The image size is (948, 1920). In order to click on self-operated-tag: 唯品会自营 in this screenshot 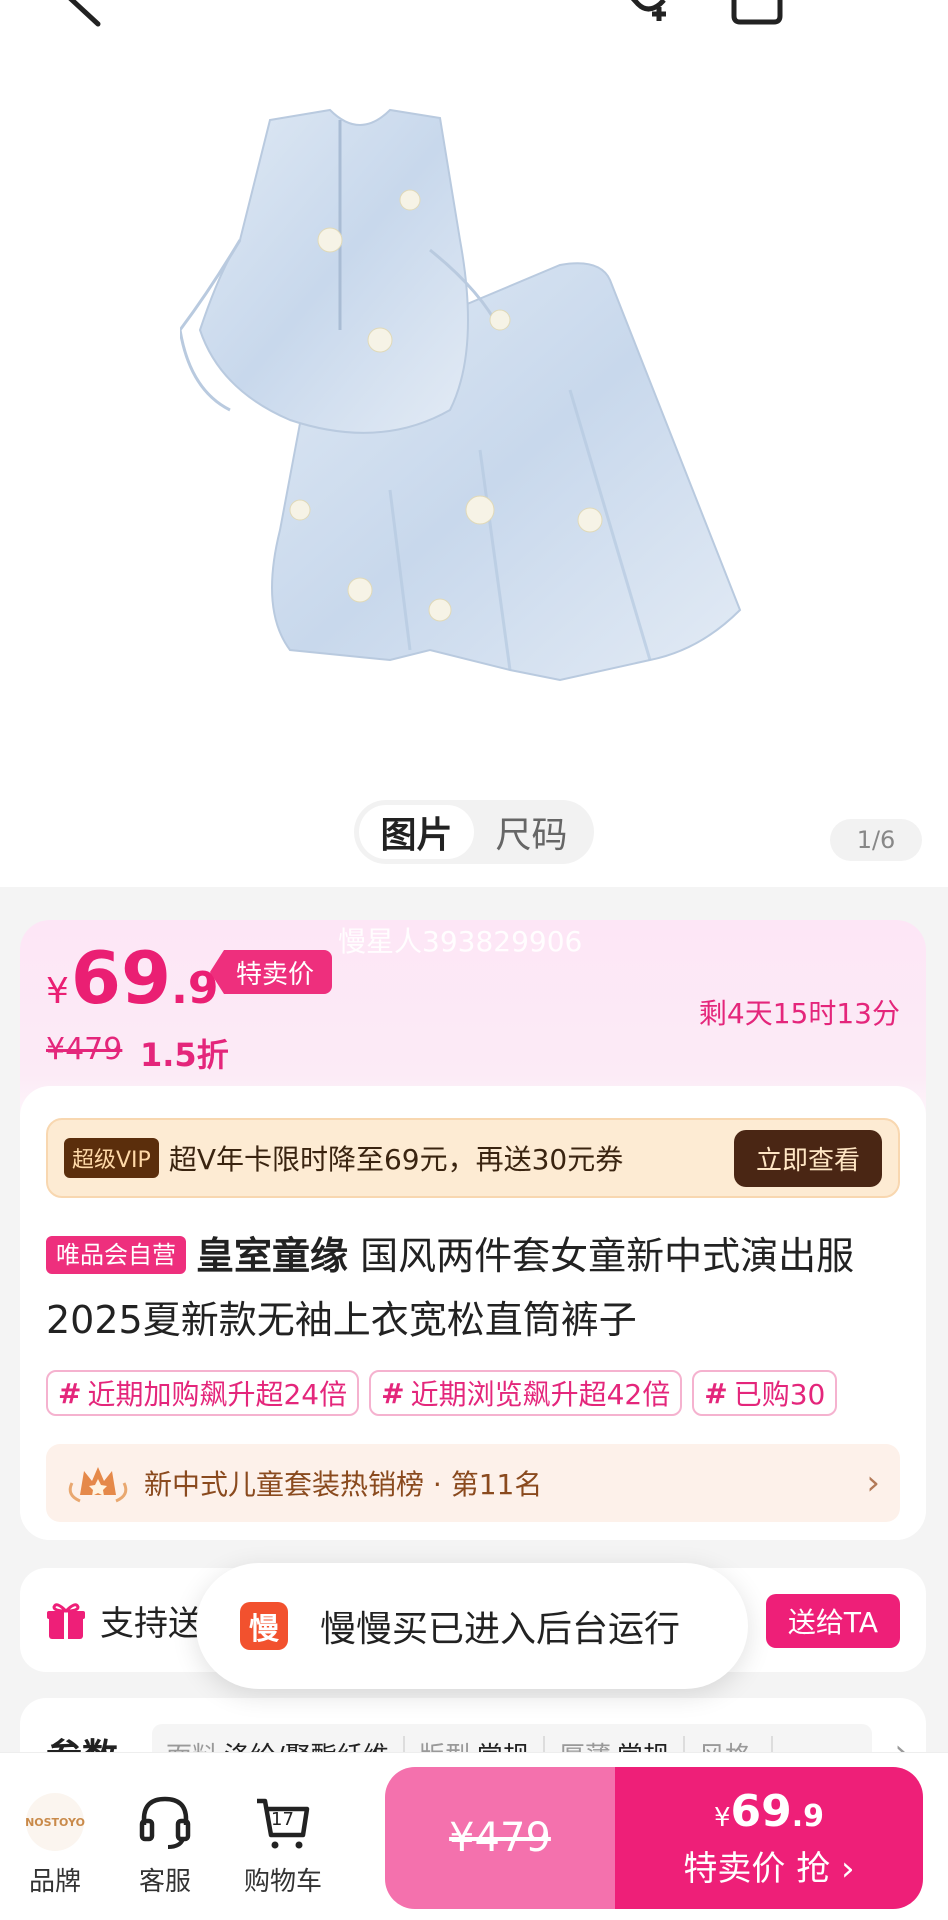, I will do `click(116, 1255)`.